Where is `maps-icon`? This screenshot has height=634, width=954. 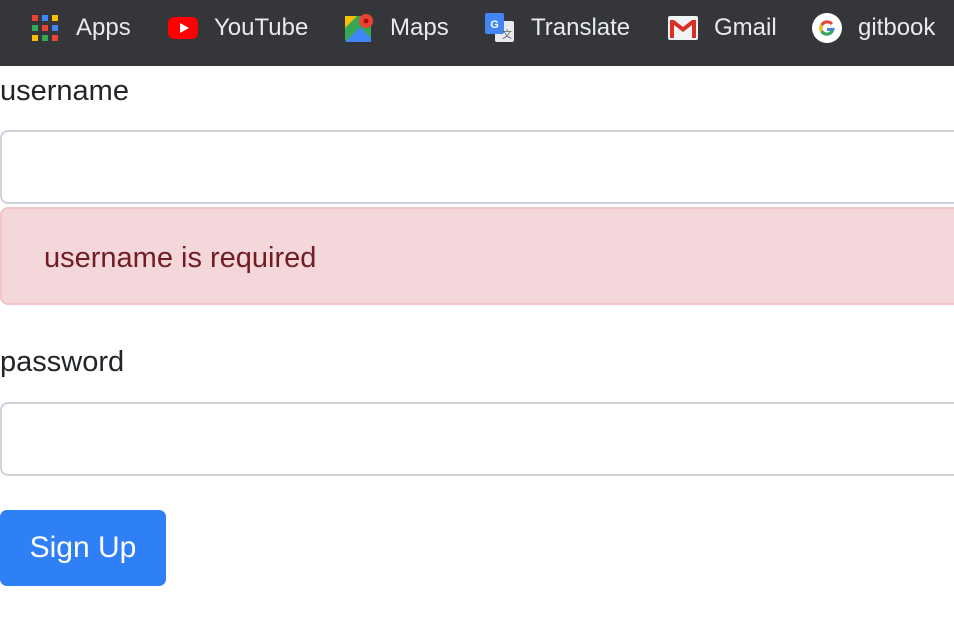
maps-icon is located at coordinates (359, 28).